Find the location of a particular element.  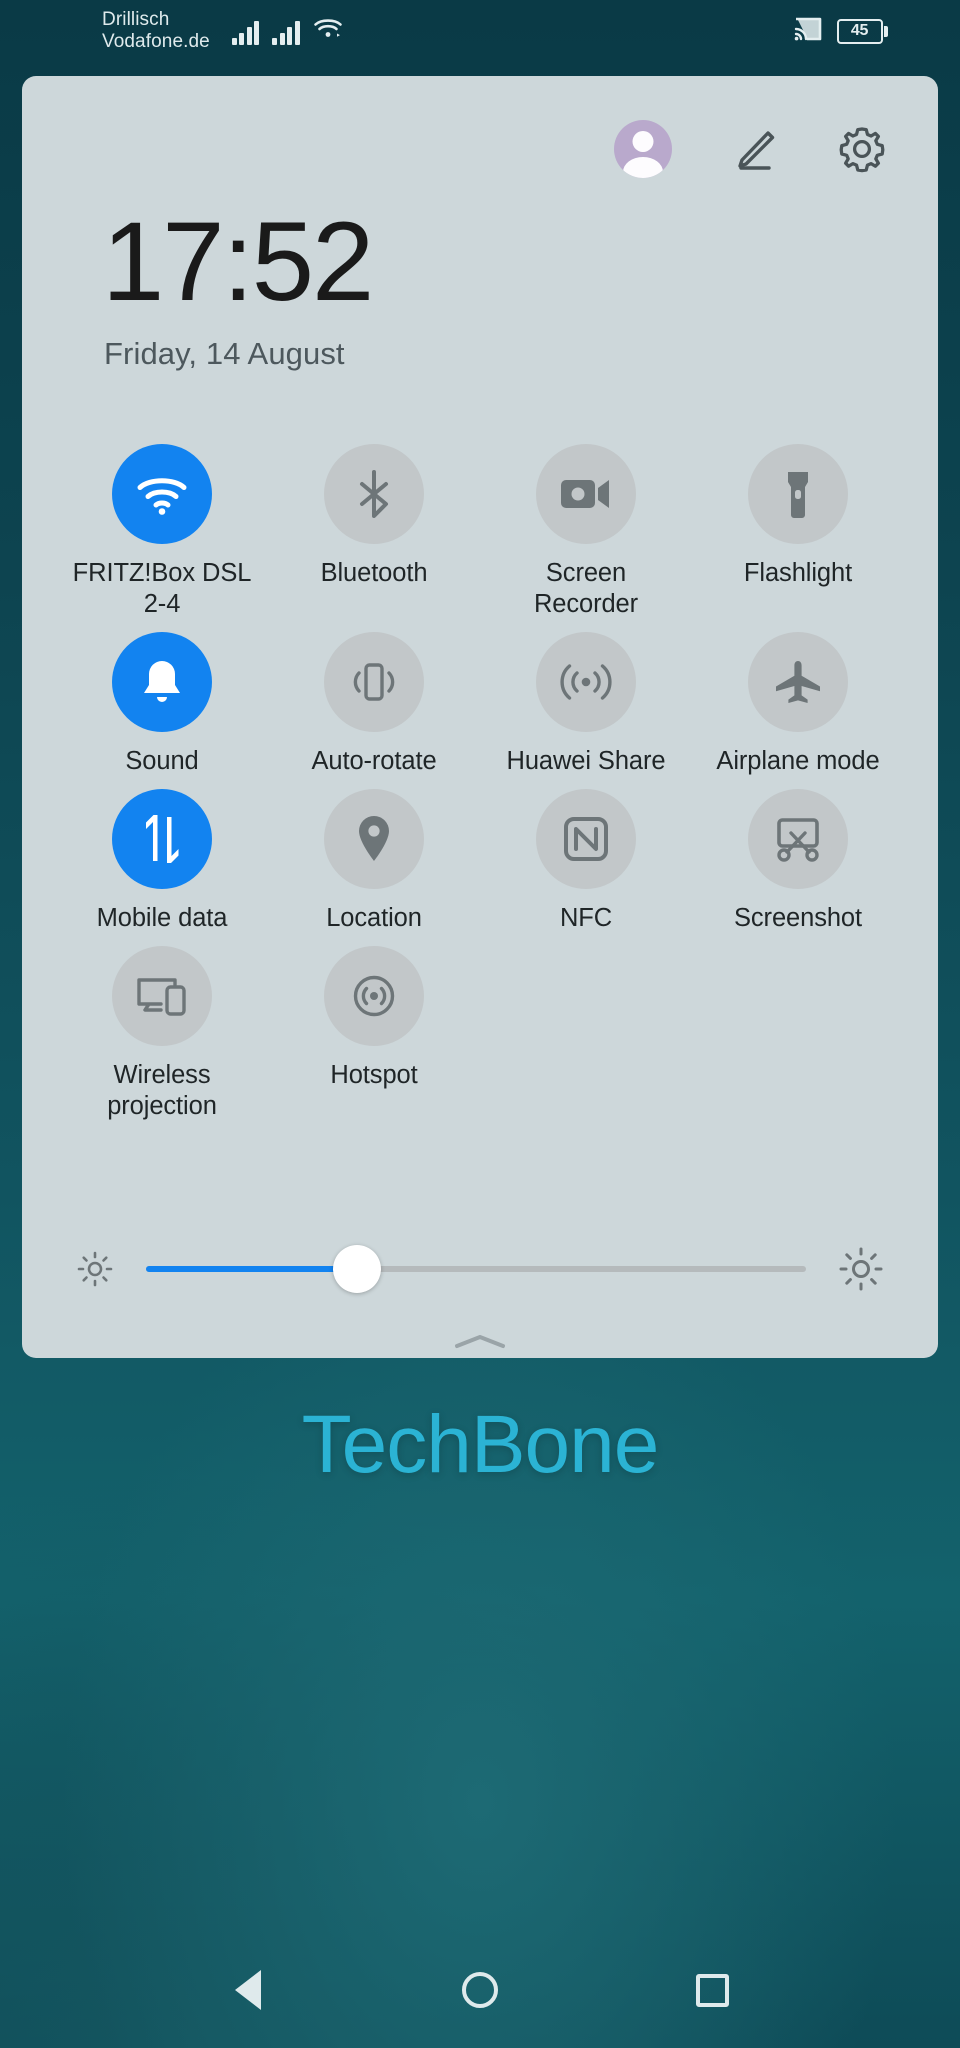

back-triangle-icon is located at coordinates (248, 1990).